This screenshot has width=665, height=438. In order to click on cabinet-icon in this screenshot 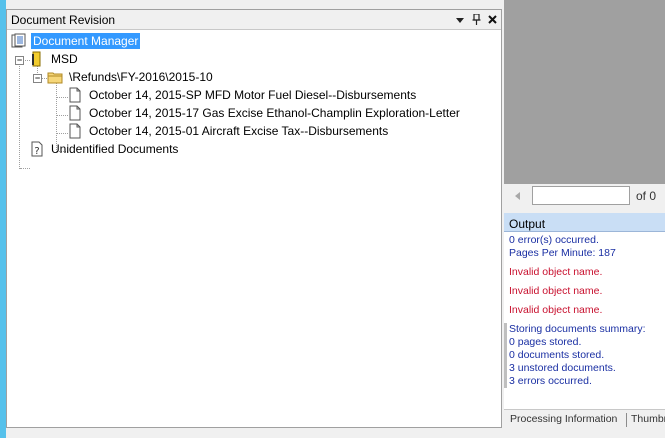, I will do `click(37, 59)`.